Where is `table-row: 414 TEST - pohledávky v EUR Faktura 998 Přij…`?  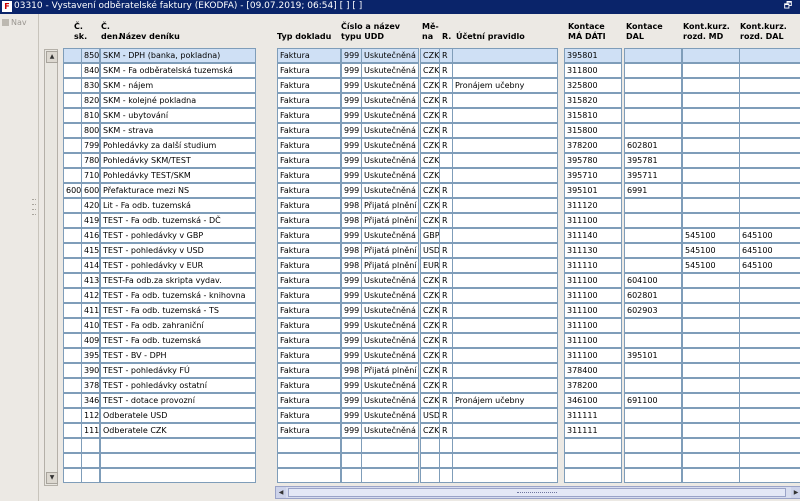
table-row: 414 TEST - pohledávky v EUR Faktura 998 Přij… is located at coordinates (430, 265).